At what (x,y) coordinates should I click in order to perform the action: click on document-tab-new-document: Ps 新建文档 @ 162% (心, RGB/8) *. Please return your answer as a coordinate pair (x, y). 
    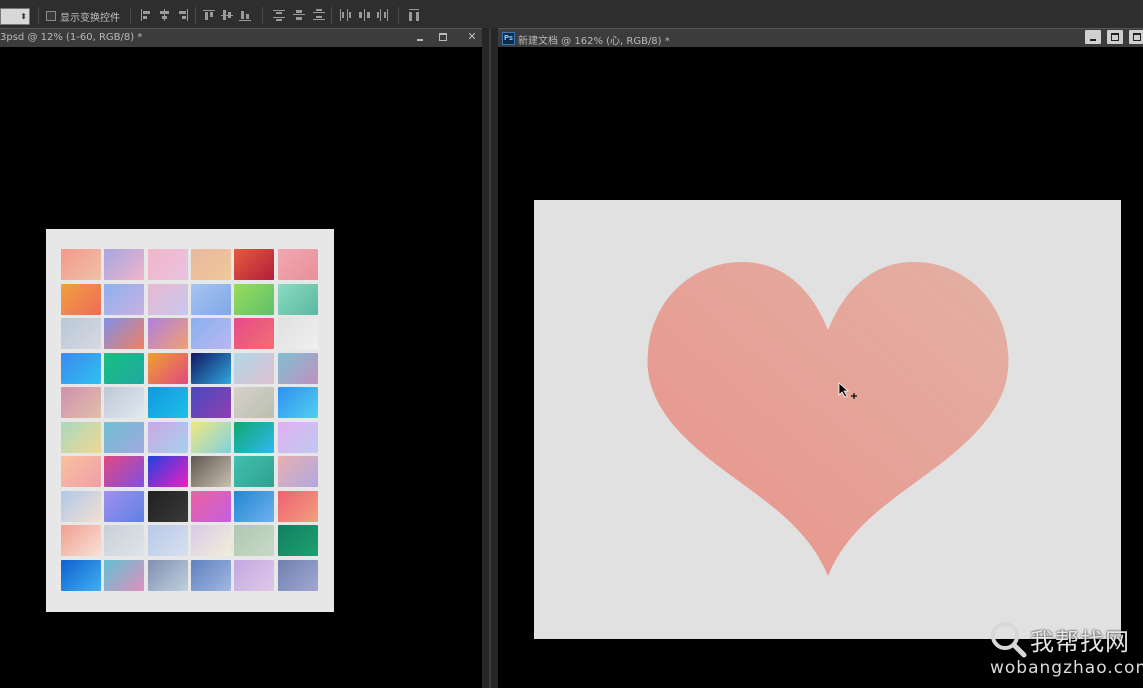
    Looking at the image, I should click on (820, 38).